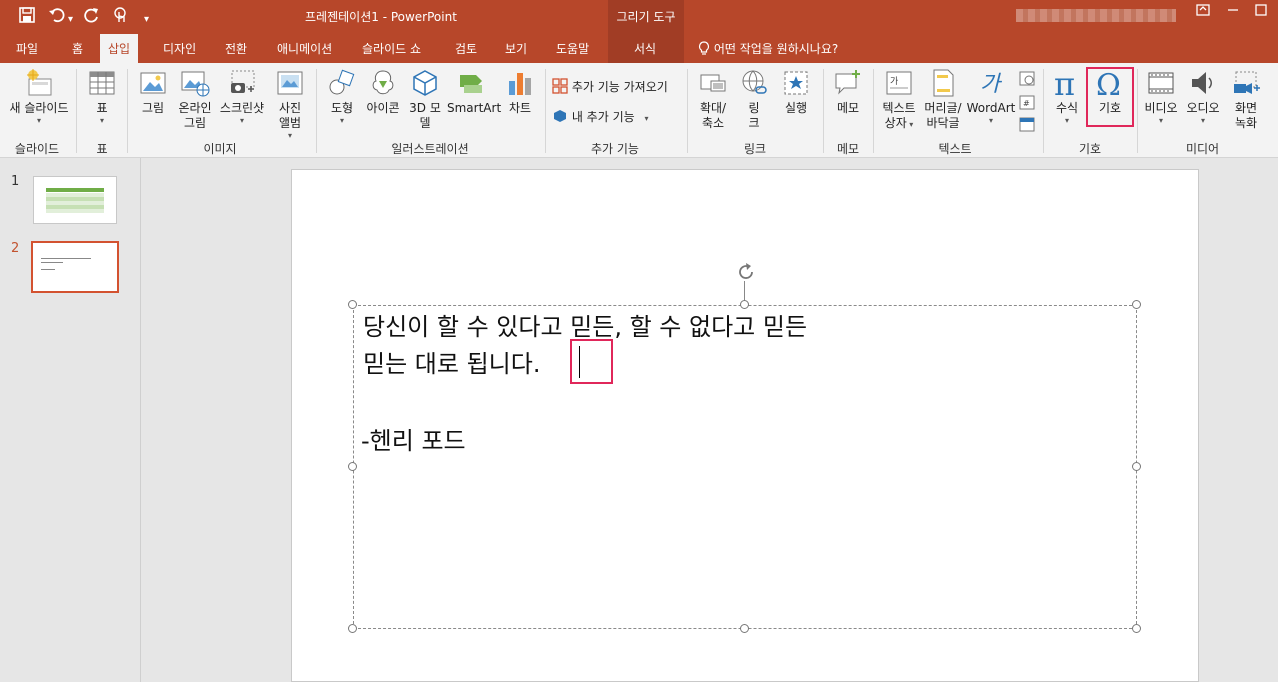 The height and width of the screenshot is (682, 1278). What do you see at coordinates (37, 149) in the screenshot?
I see `group-label-slides: 슬라이드` at bounding box center [37, 149].